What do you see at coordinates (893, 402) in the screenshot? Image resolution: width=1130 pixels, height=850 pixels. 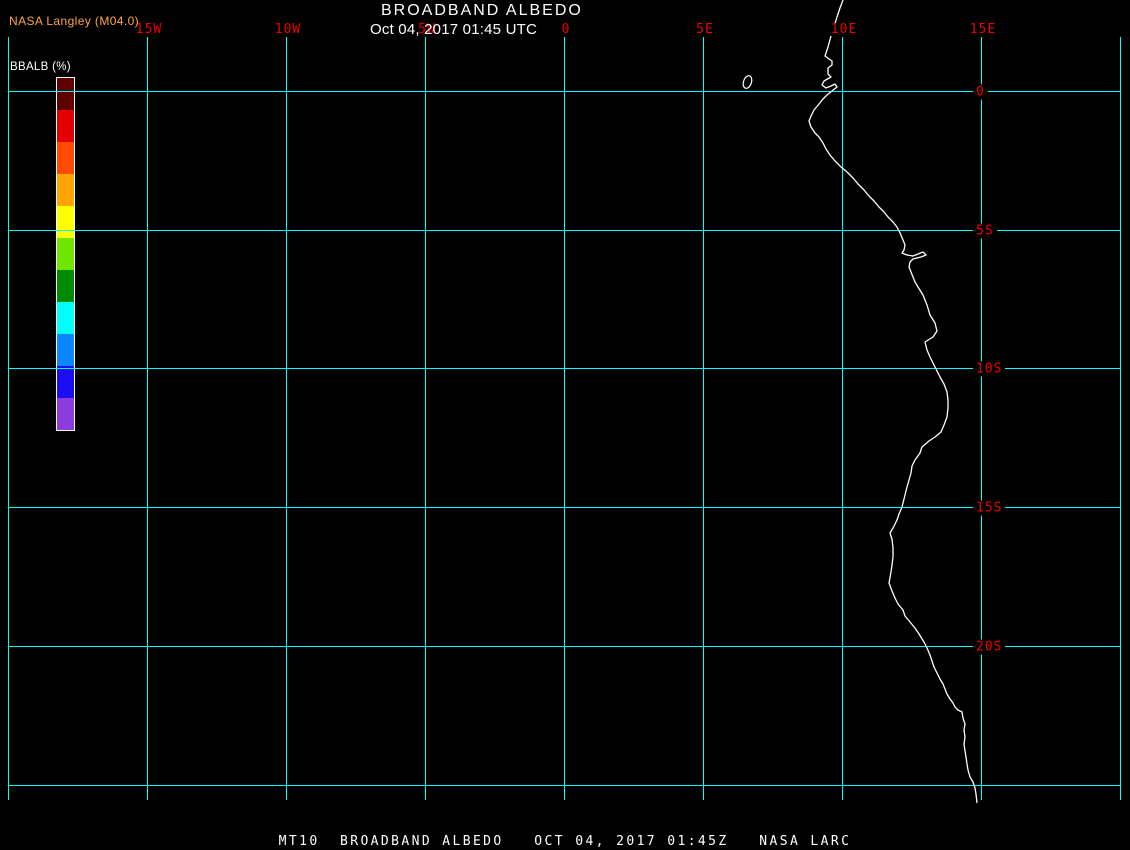 I see `africa-coastline` at bounding box center [893, 402].